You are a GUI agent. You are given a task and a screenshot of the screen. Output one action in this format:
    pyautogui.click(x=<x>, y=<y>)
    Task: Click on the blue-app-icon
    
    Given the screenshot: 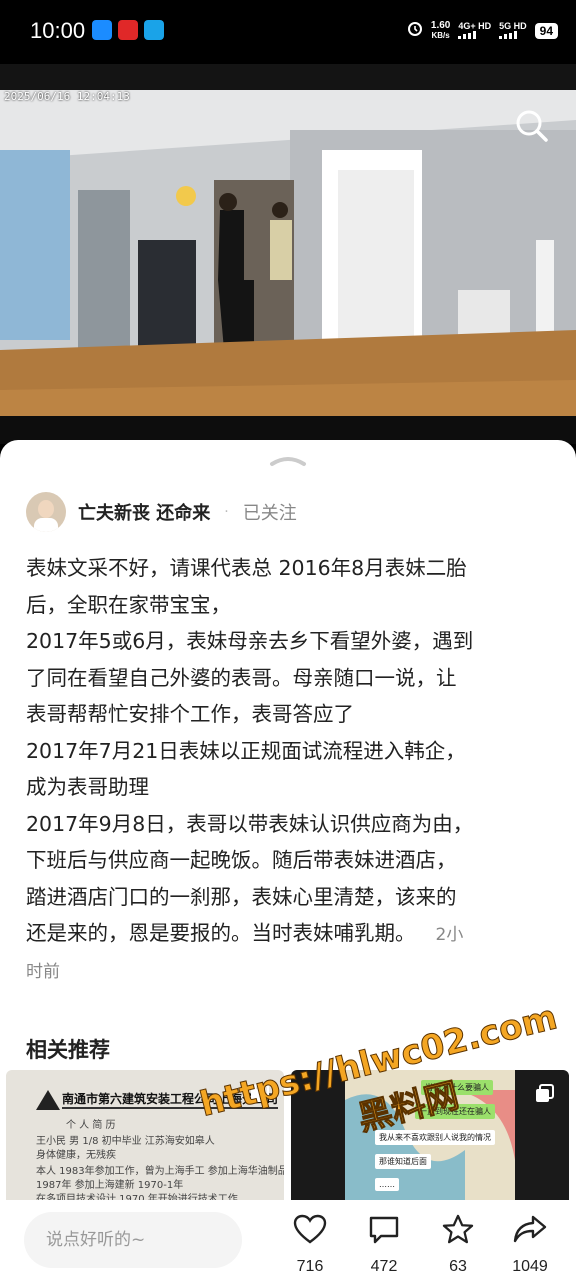 What is the action you would take?
    pyautogui.click(x=154, y=30)
    